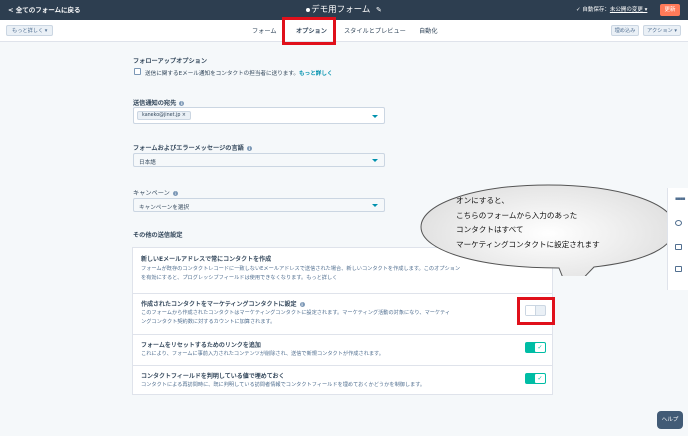 The image size is (688, 436). Describe the element at coordinates (309, 31) in the screenshot. I see `active-tab-highlight` at that location.